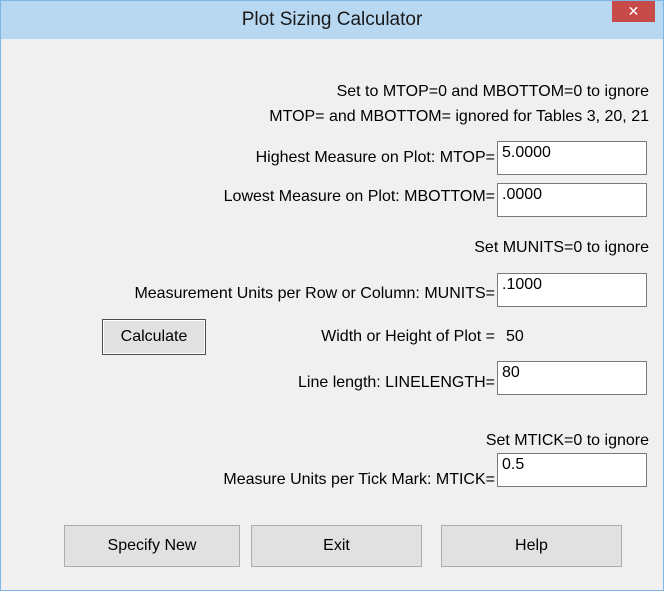 This screenshot has width=664, height=591. Describe the element at coordinates (572, 470) in the screenshot. I see `mtick-field` at that location.